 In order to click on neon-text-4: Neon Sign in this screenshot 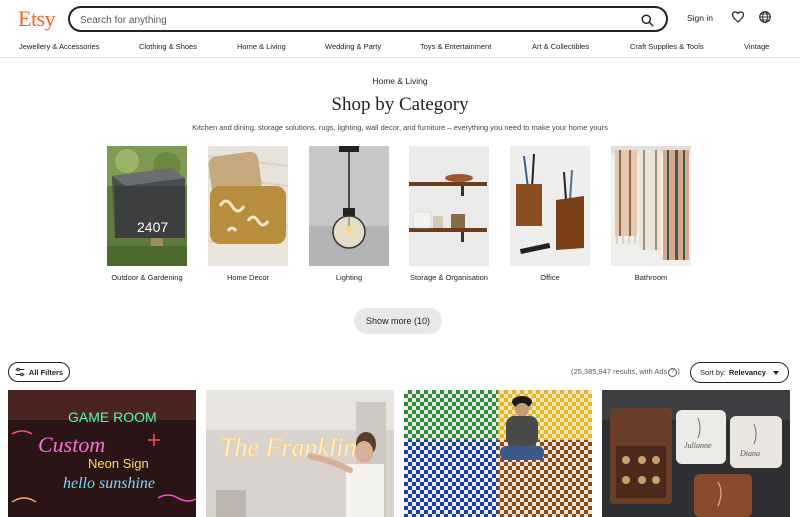, I will do `click(118, 463)`.